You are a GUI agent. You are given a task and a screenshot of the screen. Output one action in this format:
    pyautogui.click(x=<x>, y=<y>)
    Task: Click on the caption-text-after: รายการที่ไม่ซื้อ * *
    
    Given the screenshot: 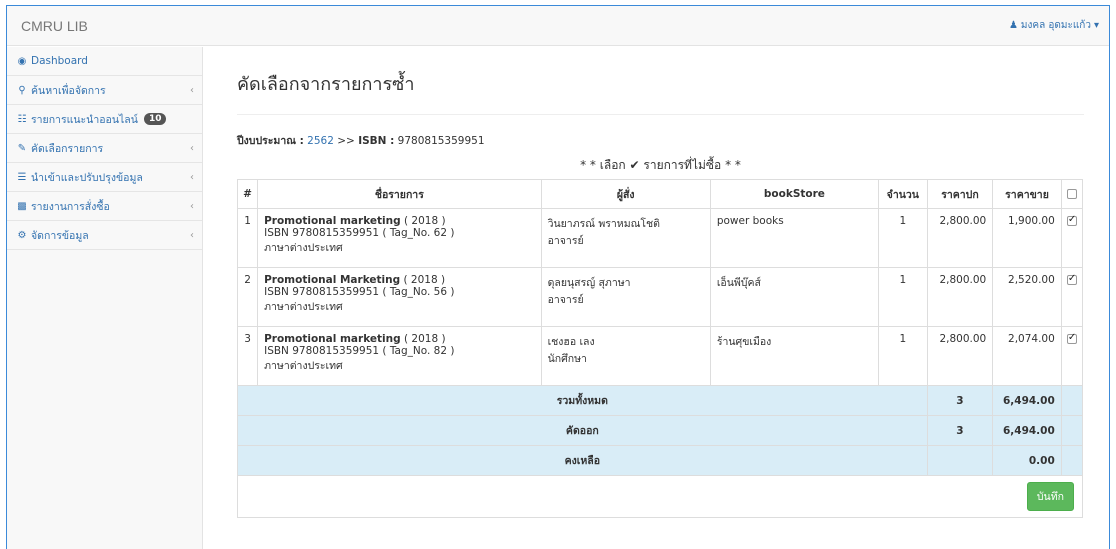 What is the action you would take?
    pyautogui.click(x=692, y=165)
    